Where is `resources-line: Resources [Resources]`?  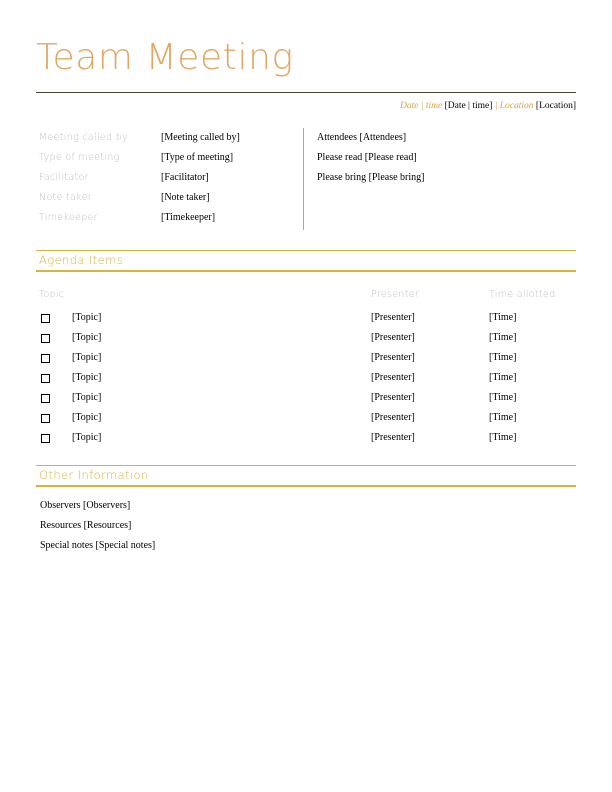
resources-line: Resources [Resources] is located at coordinates (85, 526).